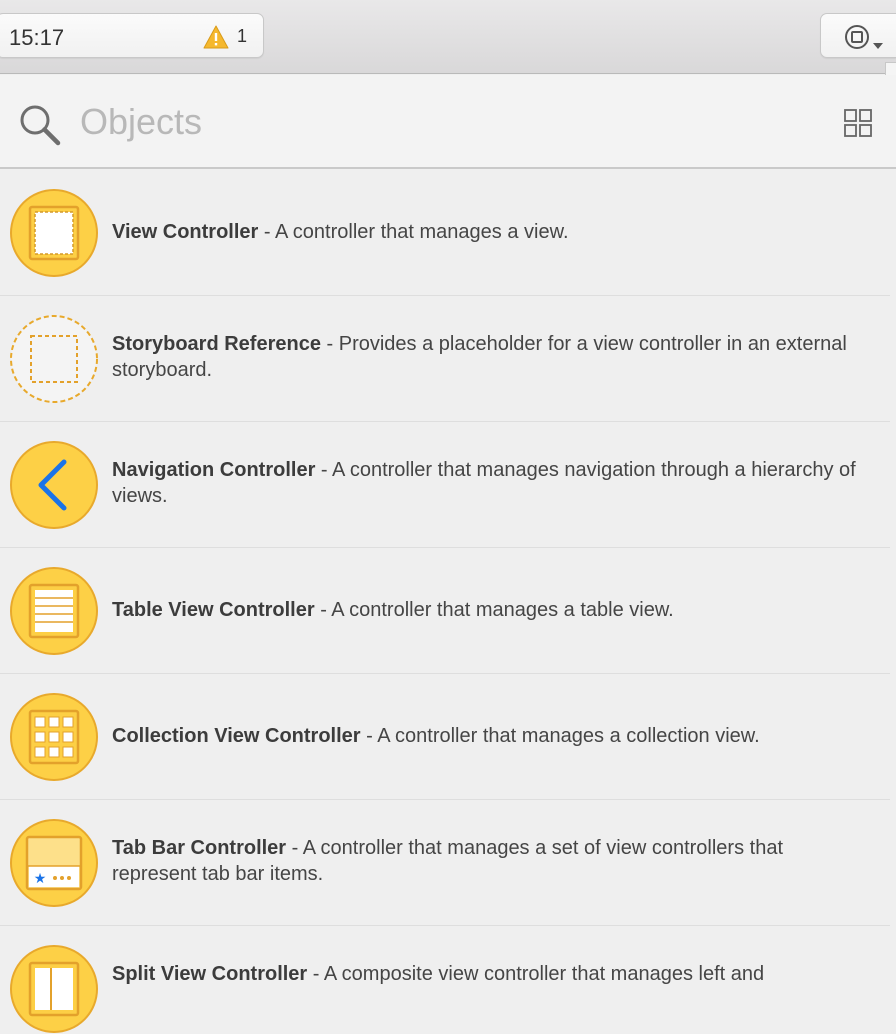 The image size is (896, 1034). I want to click on table-view-icon, so click(54, 611).